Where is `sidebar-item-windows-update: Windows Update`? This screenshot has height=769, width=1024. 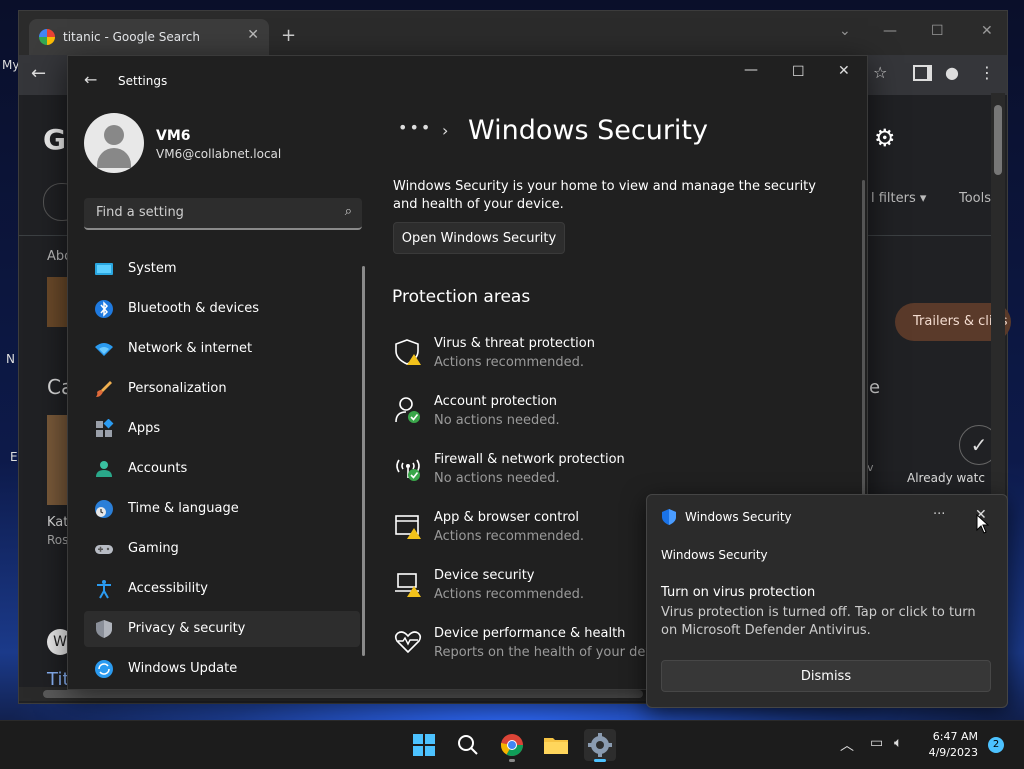
sidebar-item-windows-update: Windows Update is located at coordinates (222, 669).